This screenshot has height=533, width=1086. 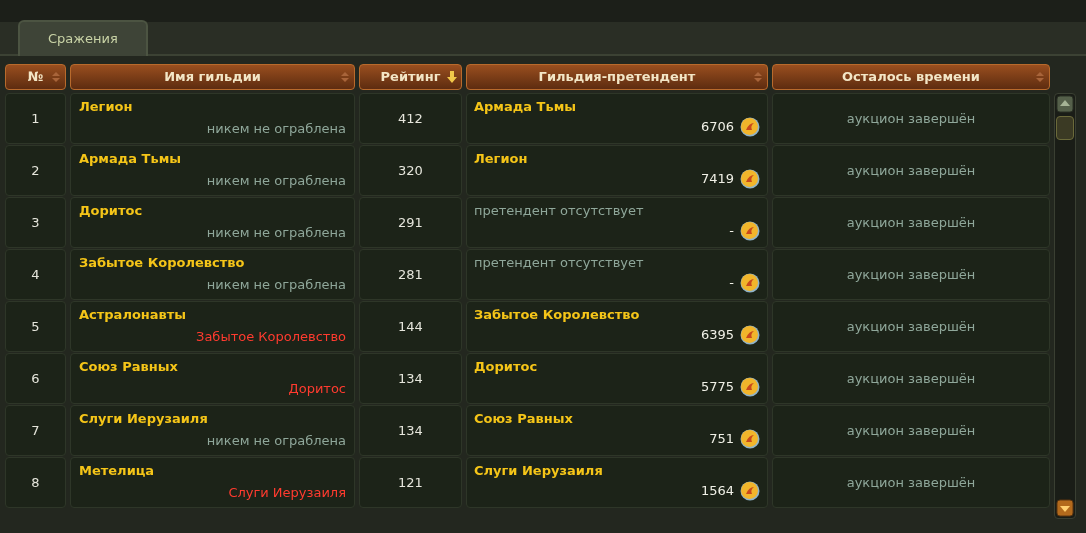 What do you see at coordinates (717, 491) in the screenshot?
I see `bid-amount: 1564` at bounding box center [717, 491].